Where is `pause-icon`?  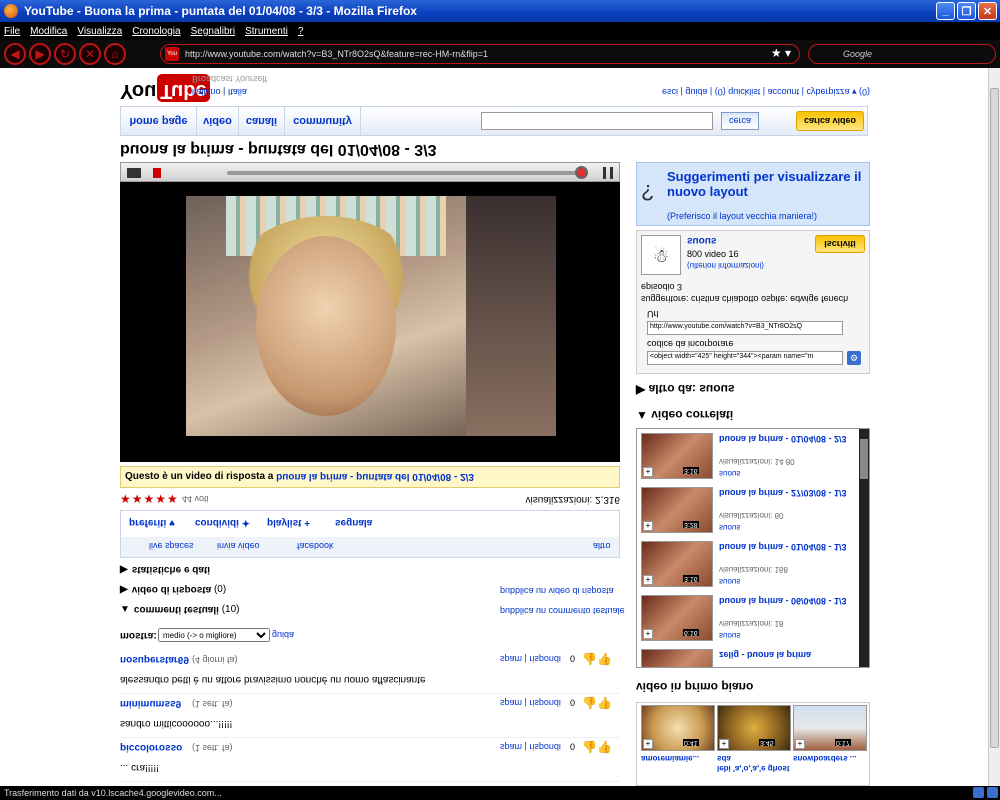 pause-icon is located at coordinates (608, 173).